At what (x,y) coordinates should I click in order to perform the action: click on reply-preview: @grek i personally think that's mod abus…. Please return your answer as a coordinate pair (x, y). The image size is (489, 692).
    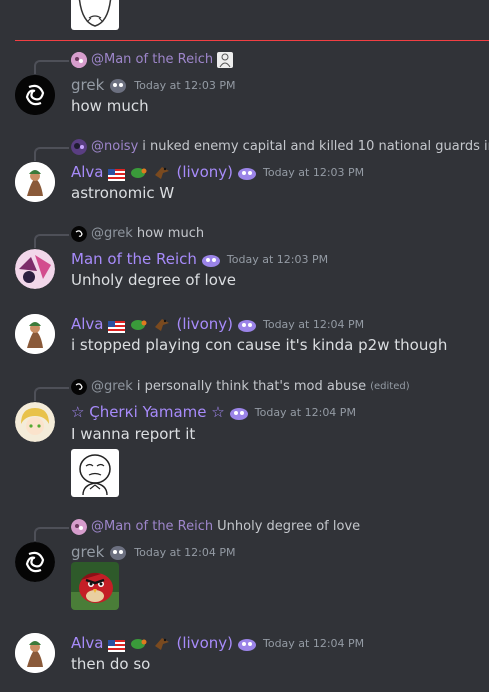
    Looking at the image, I should click on (240, 387).